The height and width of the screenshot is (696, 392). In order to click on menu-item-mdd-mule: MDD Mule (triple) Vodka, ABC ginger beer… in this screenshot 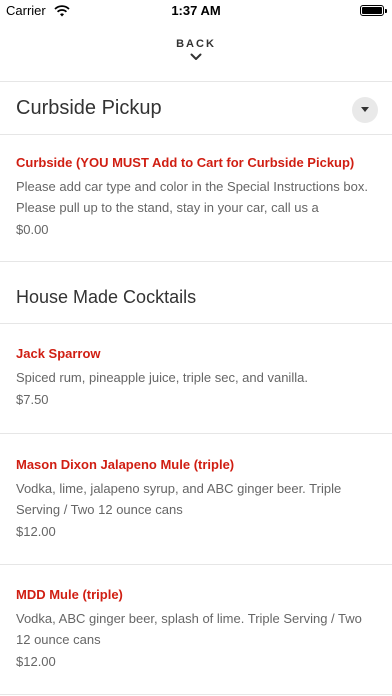, I will do `click(197, 628)`.